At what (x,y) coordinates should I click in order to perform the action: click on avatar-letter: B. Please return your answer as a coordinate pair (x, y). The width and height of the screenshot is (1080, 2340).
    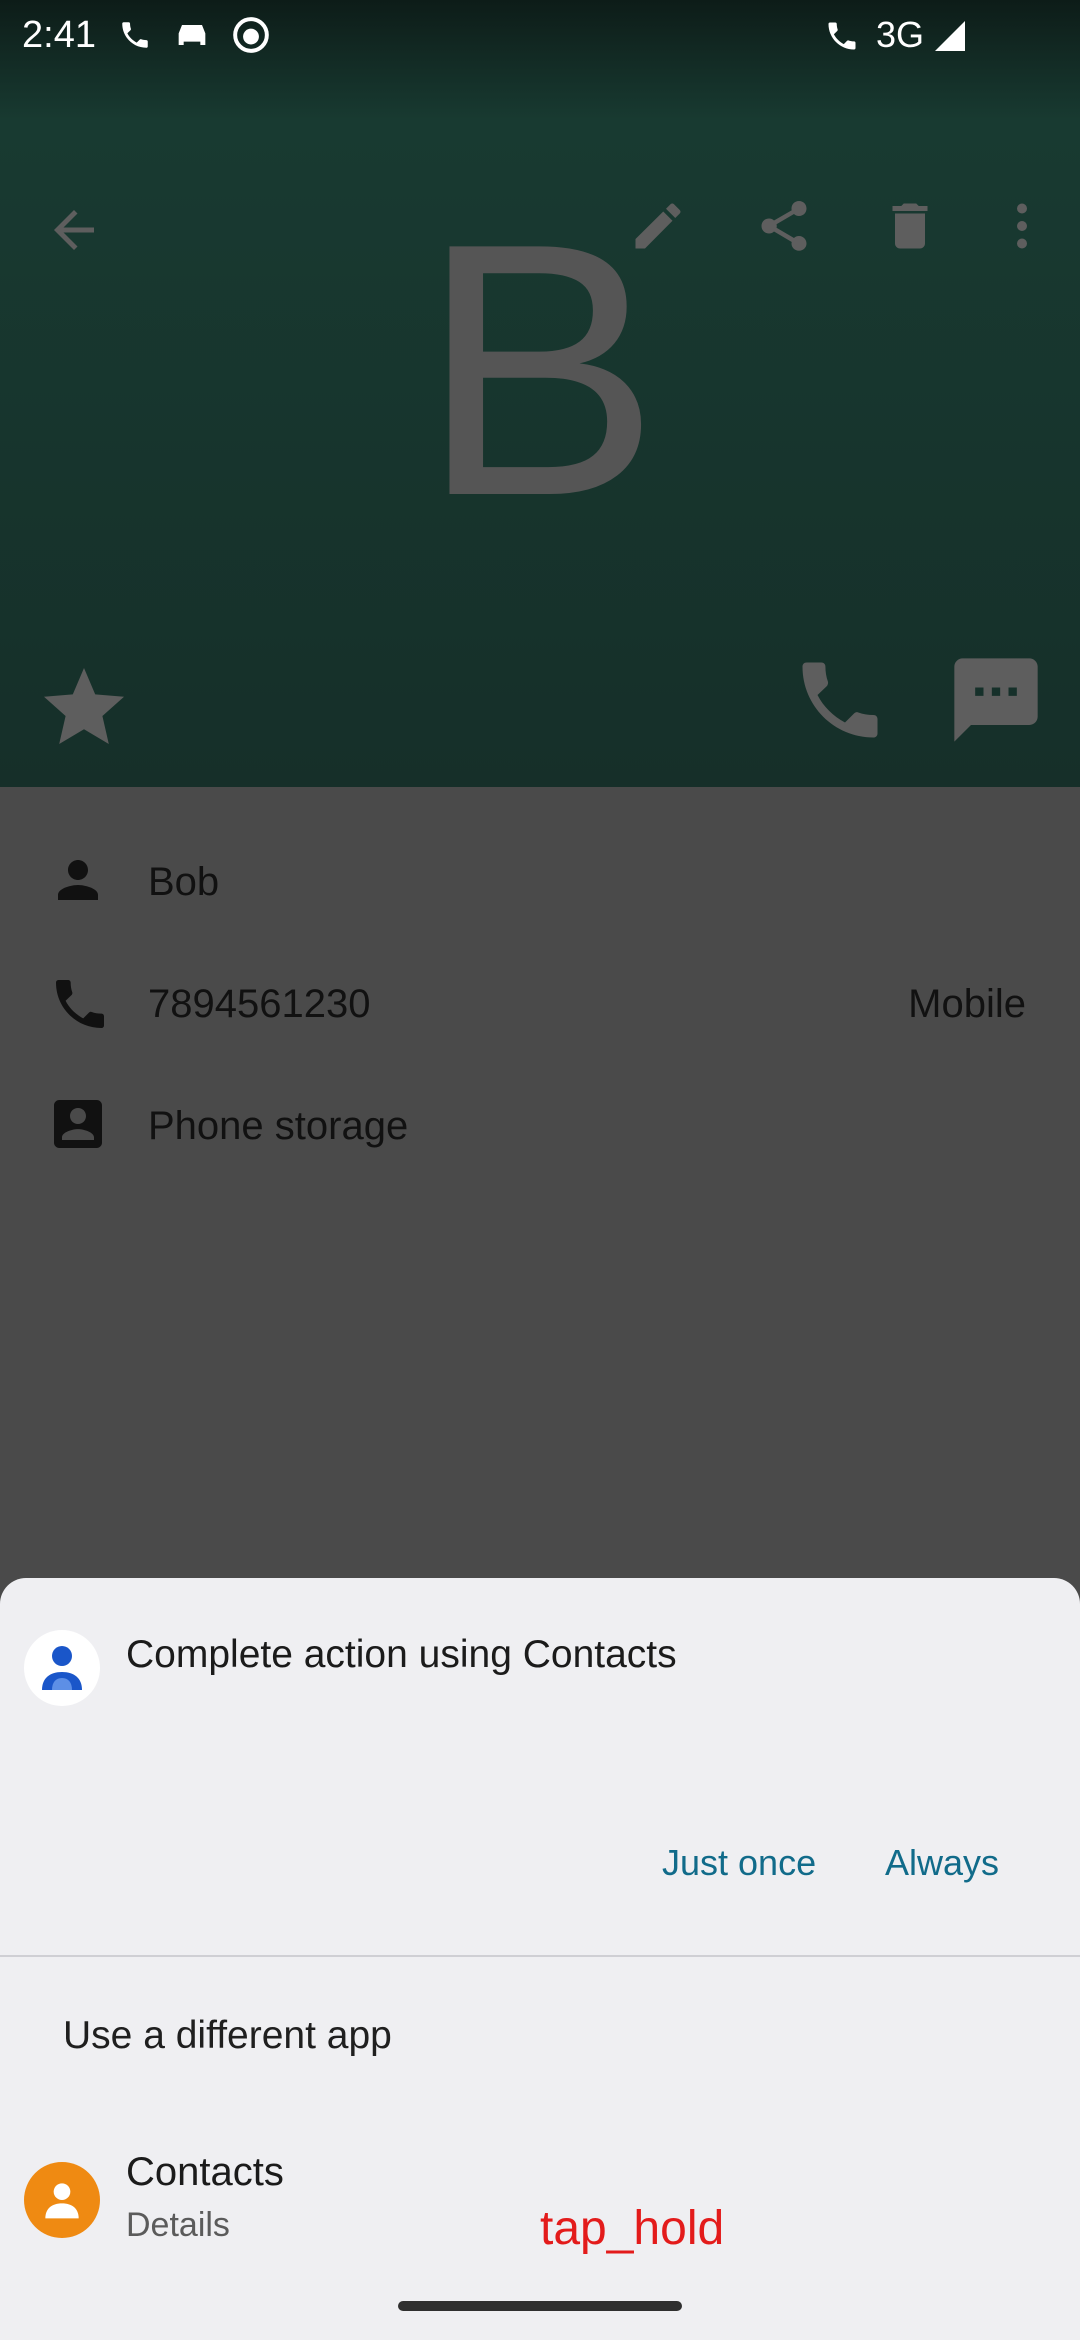
    Looking at the image, I should click on (540, 370).